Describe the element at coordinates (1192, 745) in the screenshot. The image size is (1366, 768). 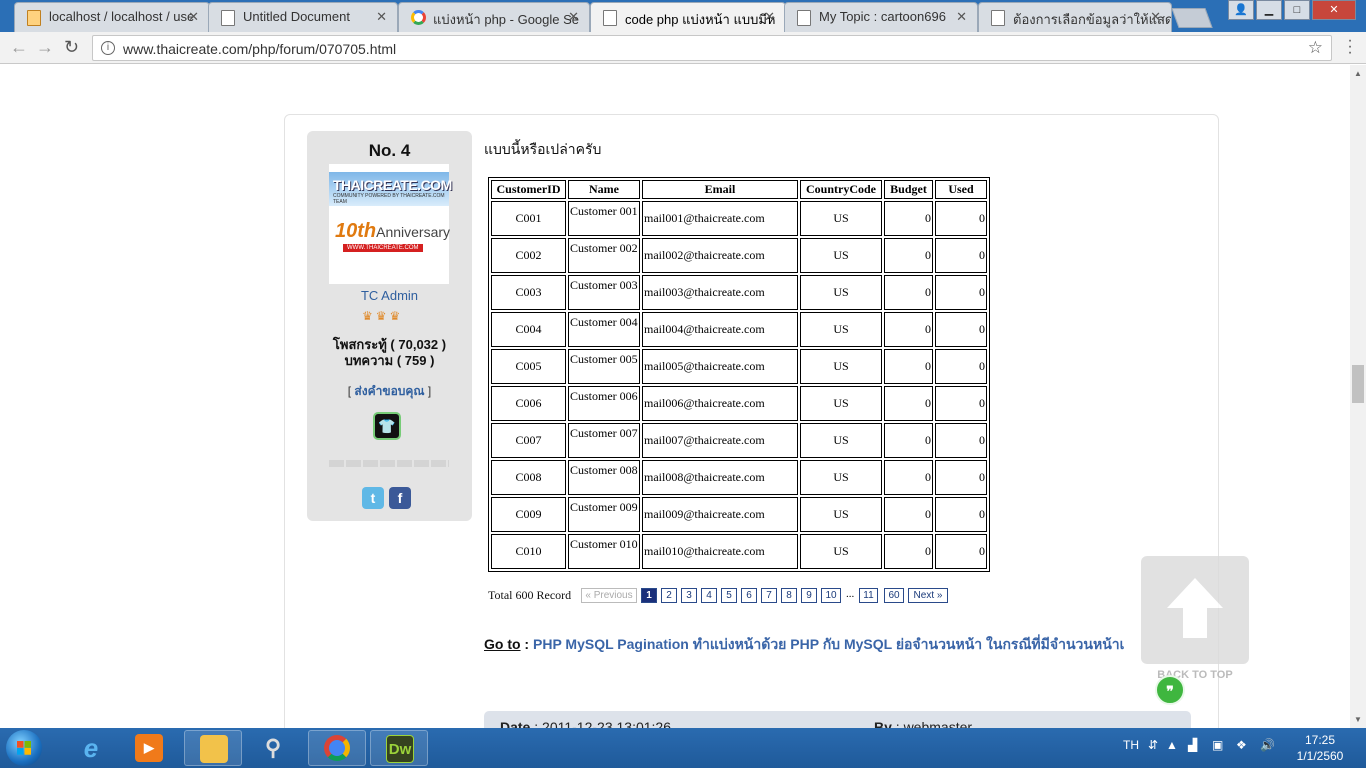
I see `signal-icon: ▟` at that location.